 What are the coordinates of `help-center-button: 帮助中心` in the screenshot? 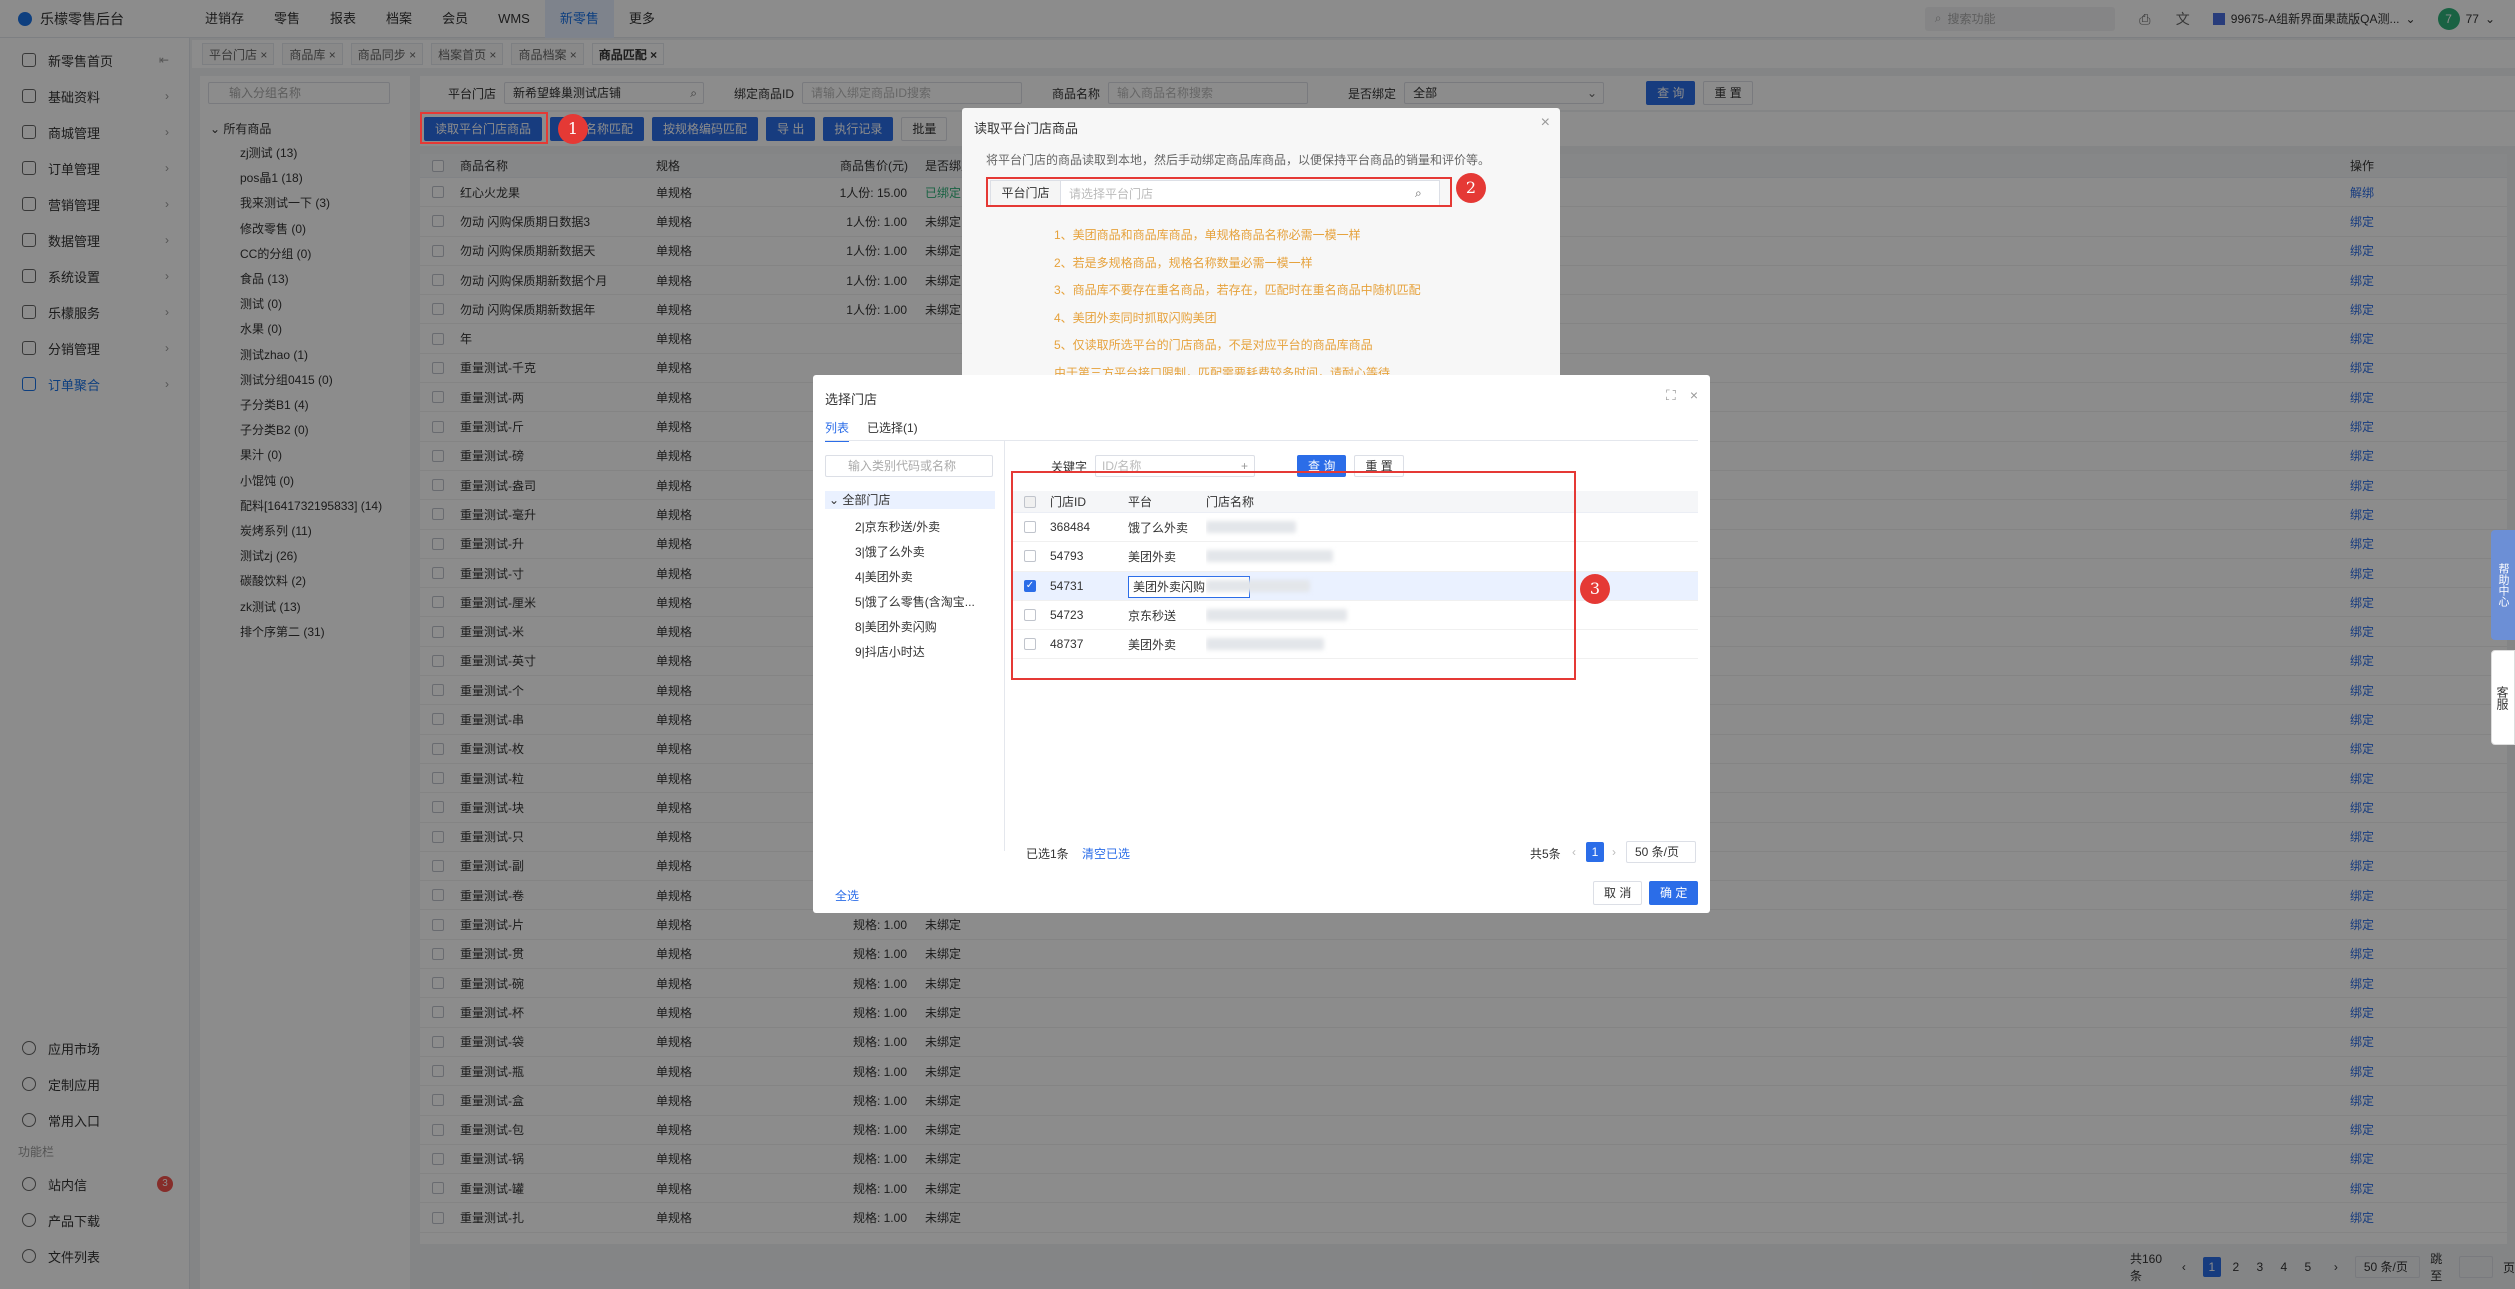 It's located at (2503, 585).